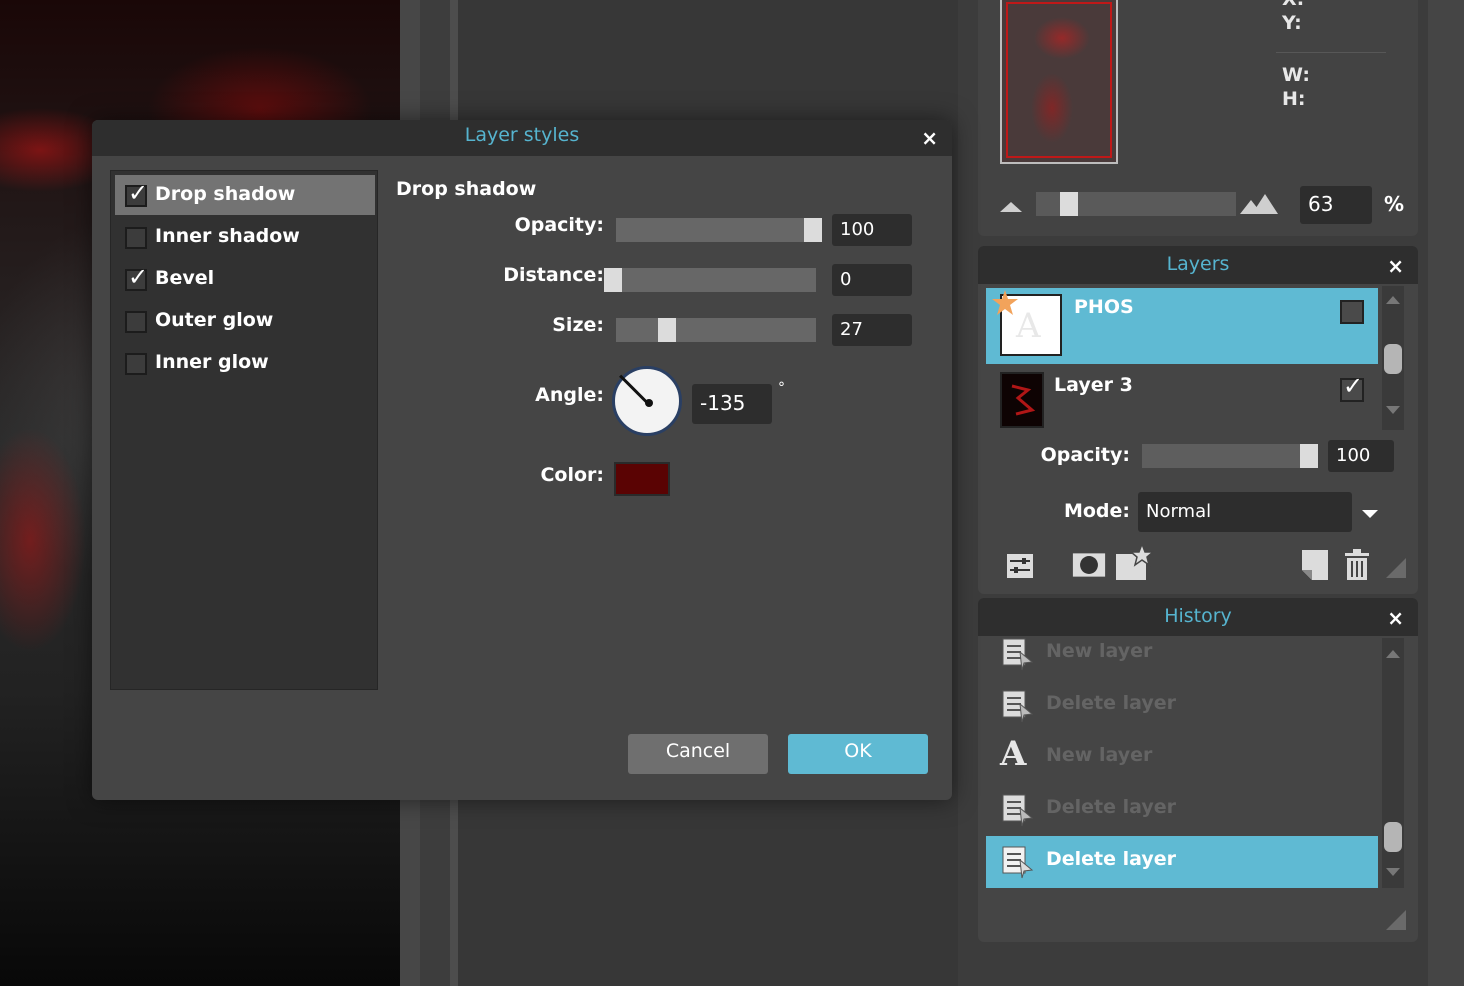 The image size is (1464, 986). I want to click on layers-close-icon: ×, so click(1395, 266).